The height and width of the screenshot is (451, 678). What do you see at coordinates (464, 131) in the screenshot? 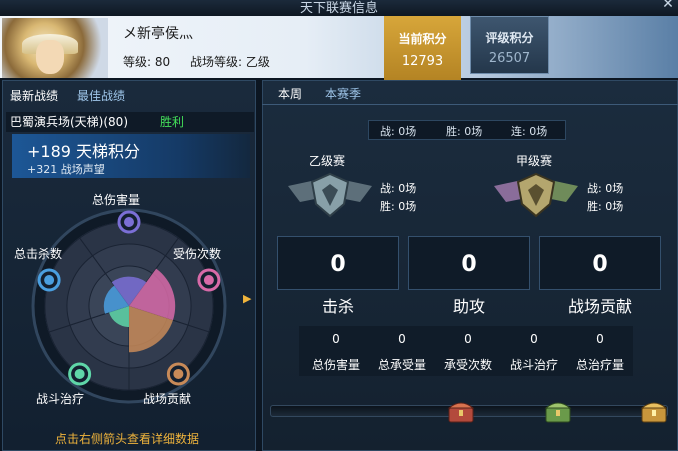
I see `week-wins: 胜: 0场` at bounding box center [464, 131].